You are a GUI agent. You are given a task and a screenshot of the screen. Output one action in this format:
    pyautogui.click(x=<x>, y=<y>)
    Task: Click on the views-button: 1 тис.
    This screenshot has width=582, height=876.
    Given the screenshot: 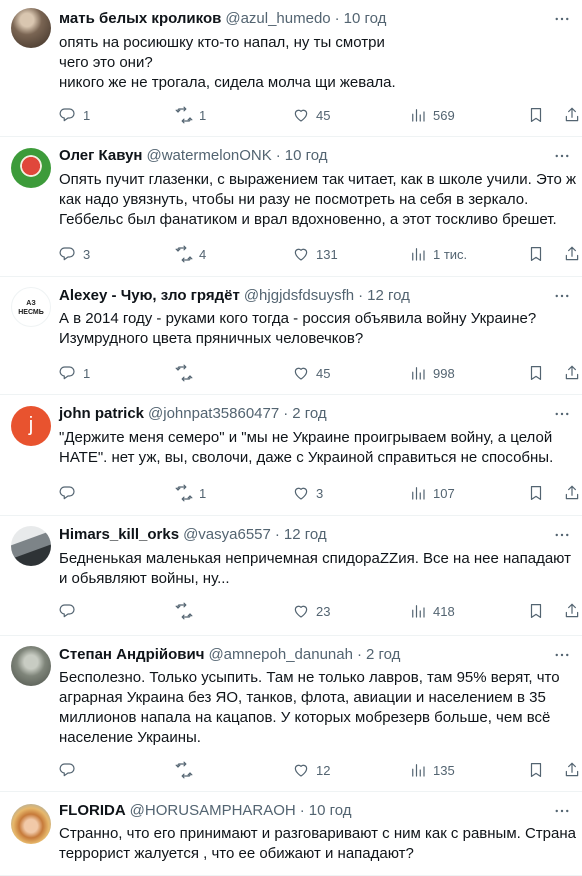 What is the action you would take?
    pyautogui.click(x=438, y=254)
    